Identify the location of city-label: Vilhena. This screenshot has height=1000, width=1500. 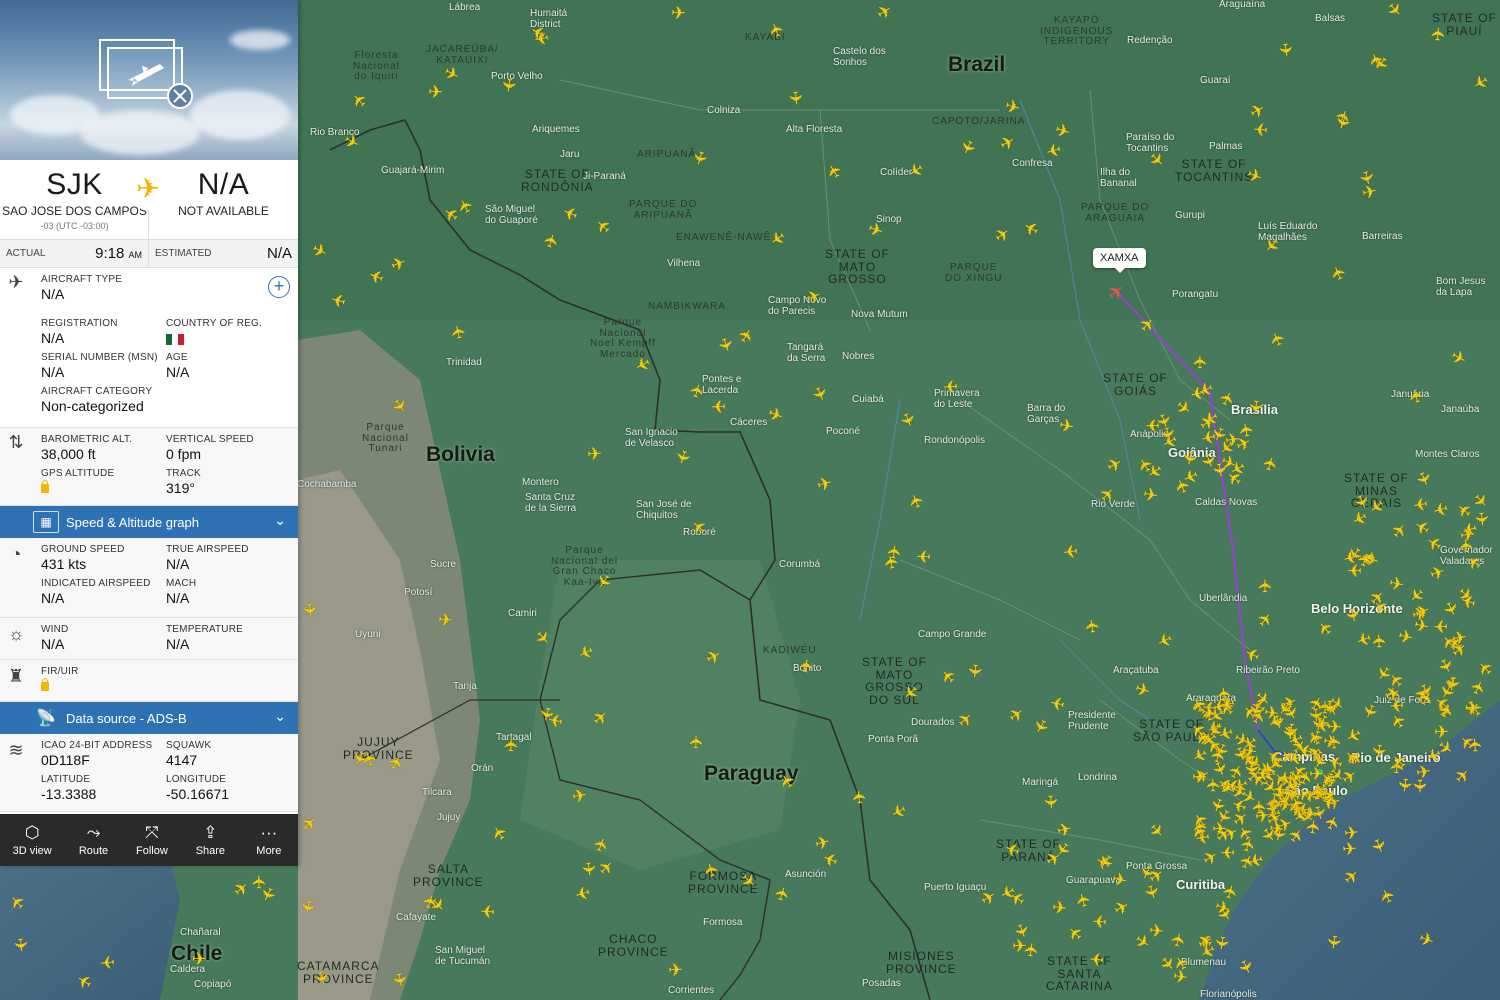
(684, 263).